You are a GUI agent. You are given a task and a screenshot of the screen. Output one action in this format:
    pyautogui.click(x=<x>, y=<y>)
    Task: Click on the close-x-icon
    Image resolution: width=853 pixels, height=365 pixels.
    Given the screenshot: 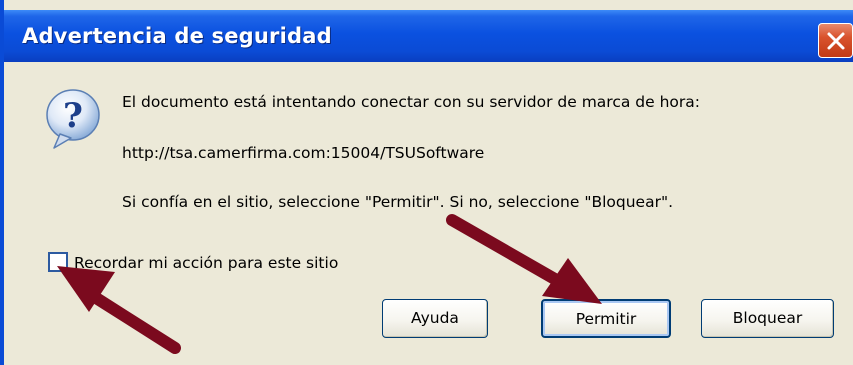 What is the action you would take?
    pyautogui.click(x=836, y=41)
    